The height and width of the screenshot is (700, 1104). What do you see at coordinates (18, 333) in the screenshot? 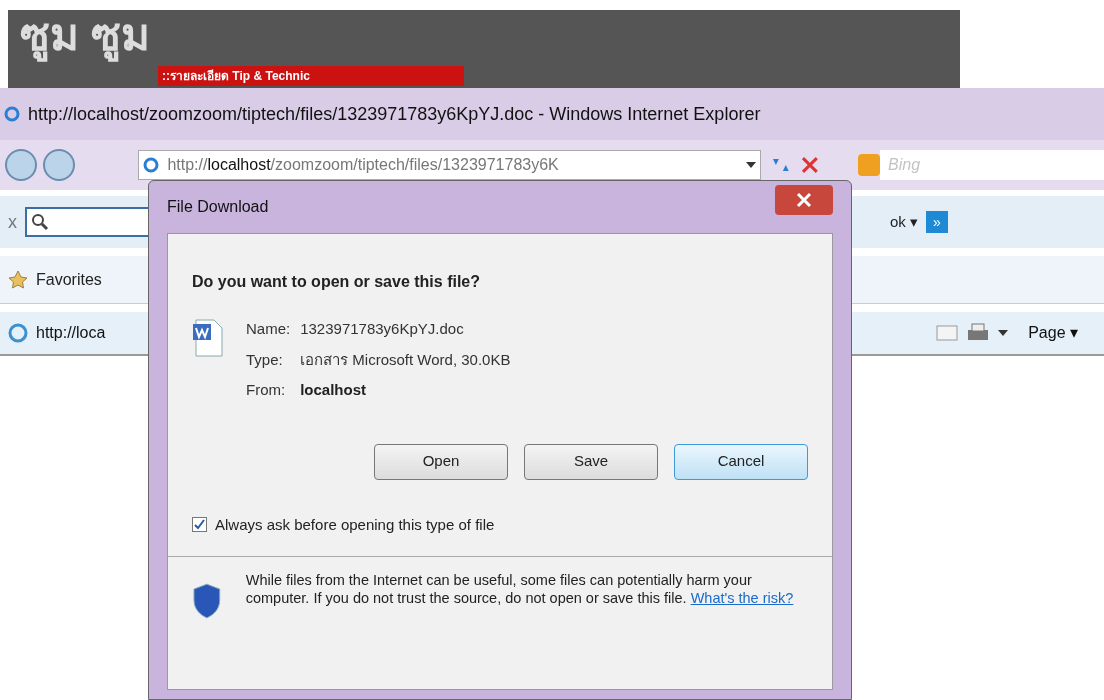
I see `loading-icon` at bounding box center [18, 333].